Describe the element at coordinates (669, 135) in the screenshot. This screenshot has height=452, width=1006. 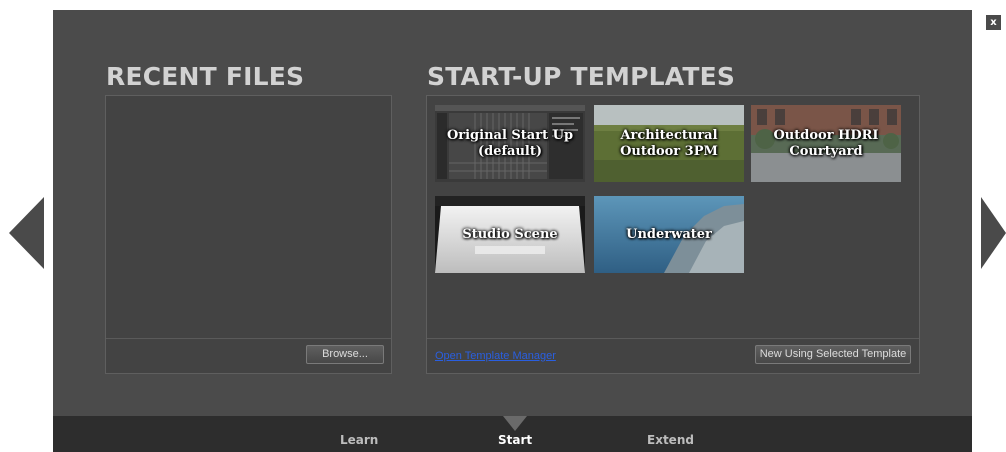
I see `template-label-line1: Architectural` at that location.